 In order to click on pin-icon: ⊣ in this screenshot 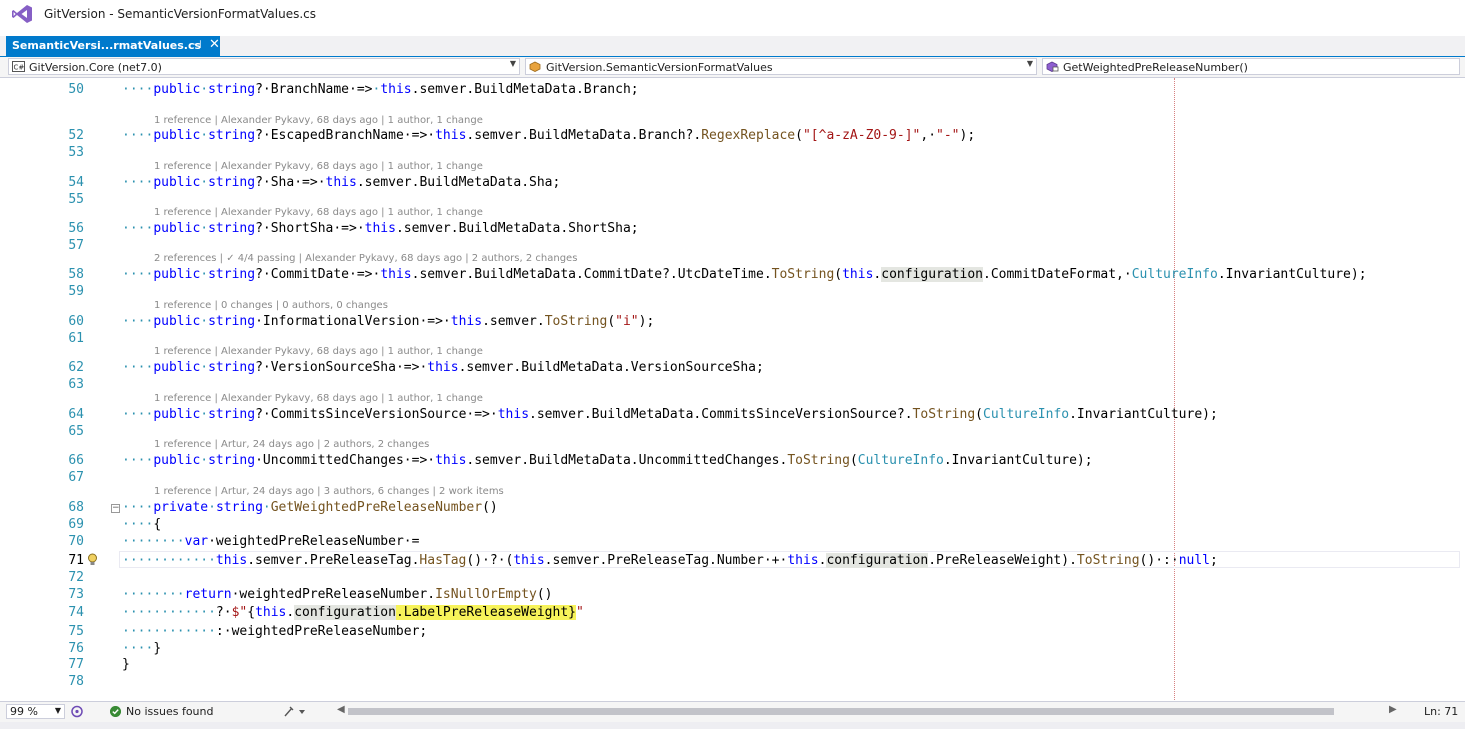, I will do `click(197, 44)`.